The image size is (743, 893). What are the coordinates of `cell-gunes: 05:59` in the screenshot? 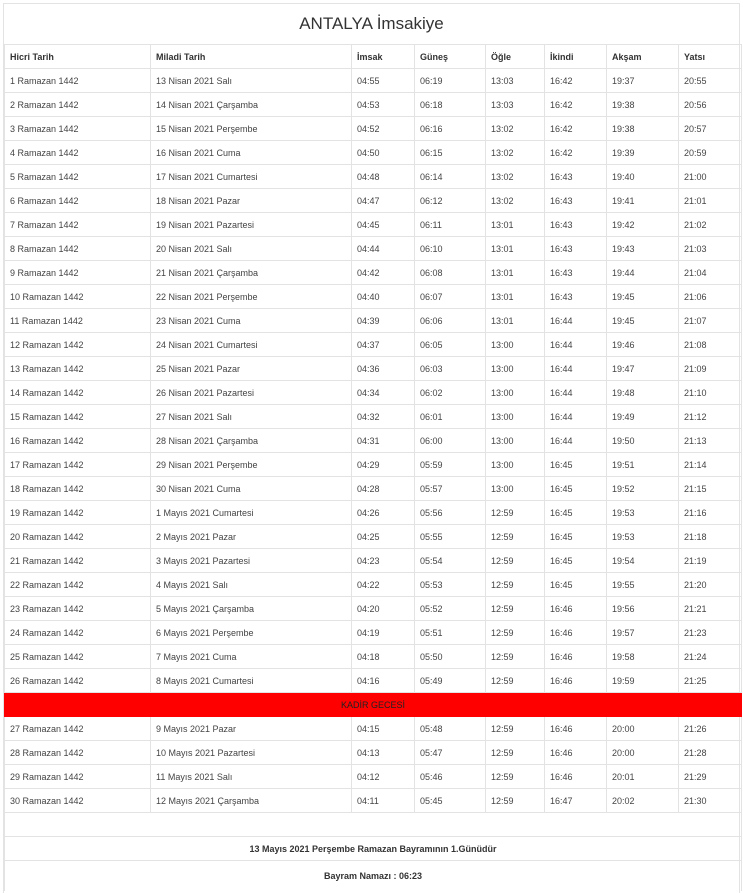 It's located at (450, 464).